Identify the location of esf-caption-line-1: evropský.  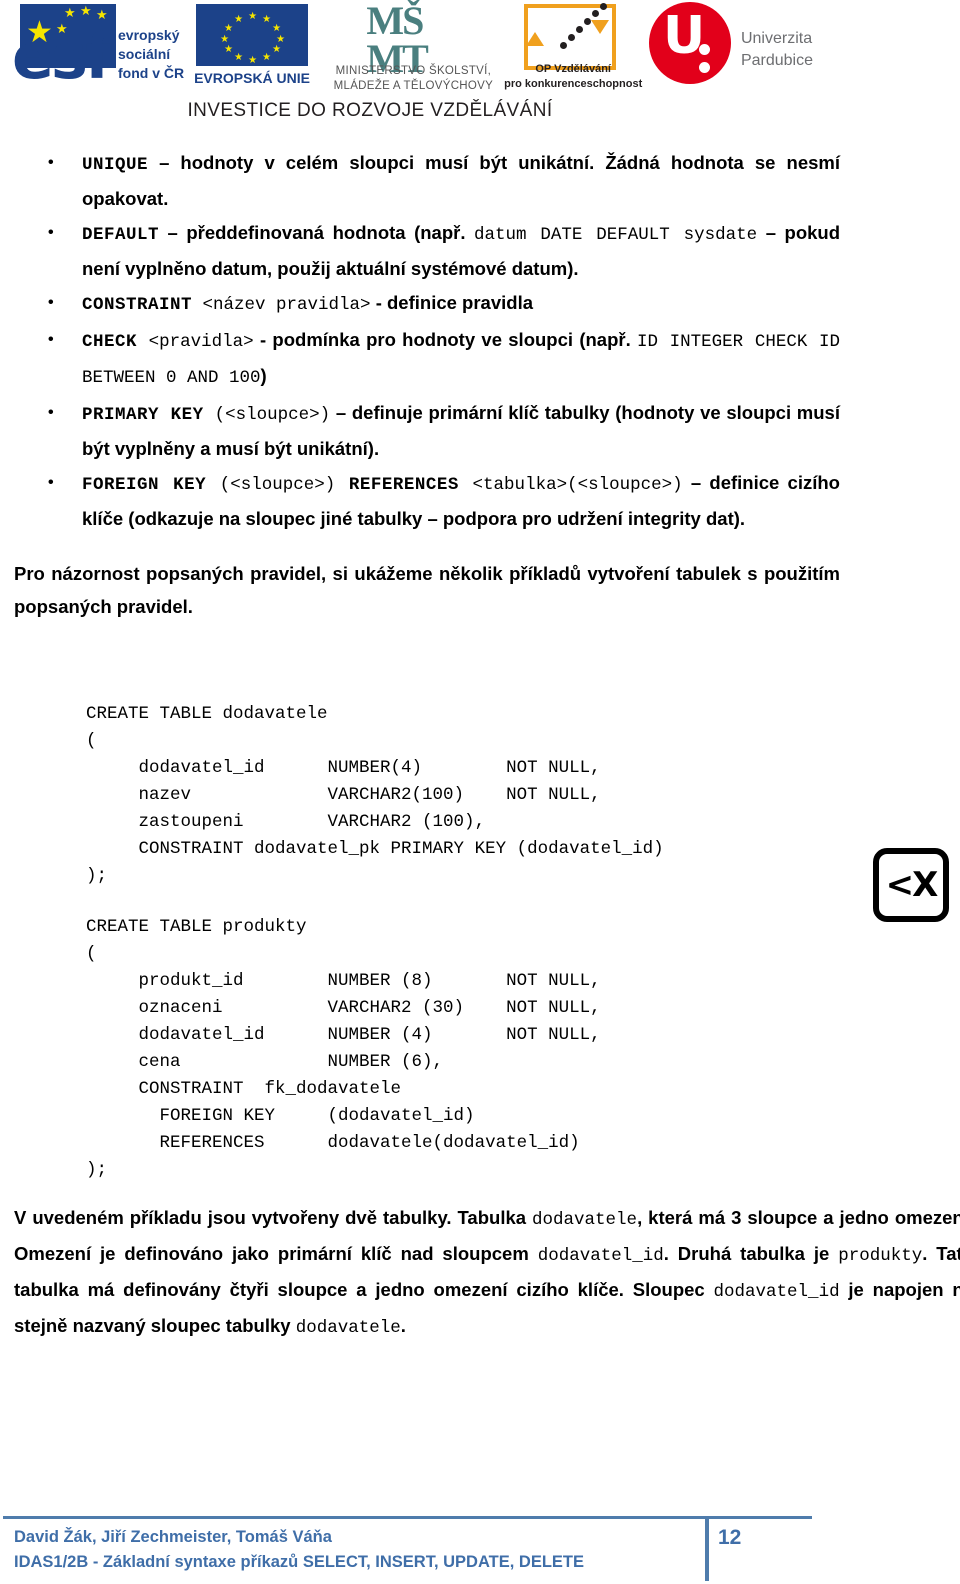
(149, 35).